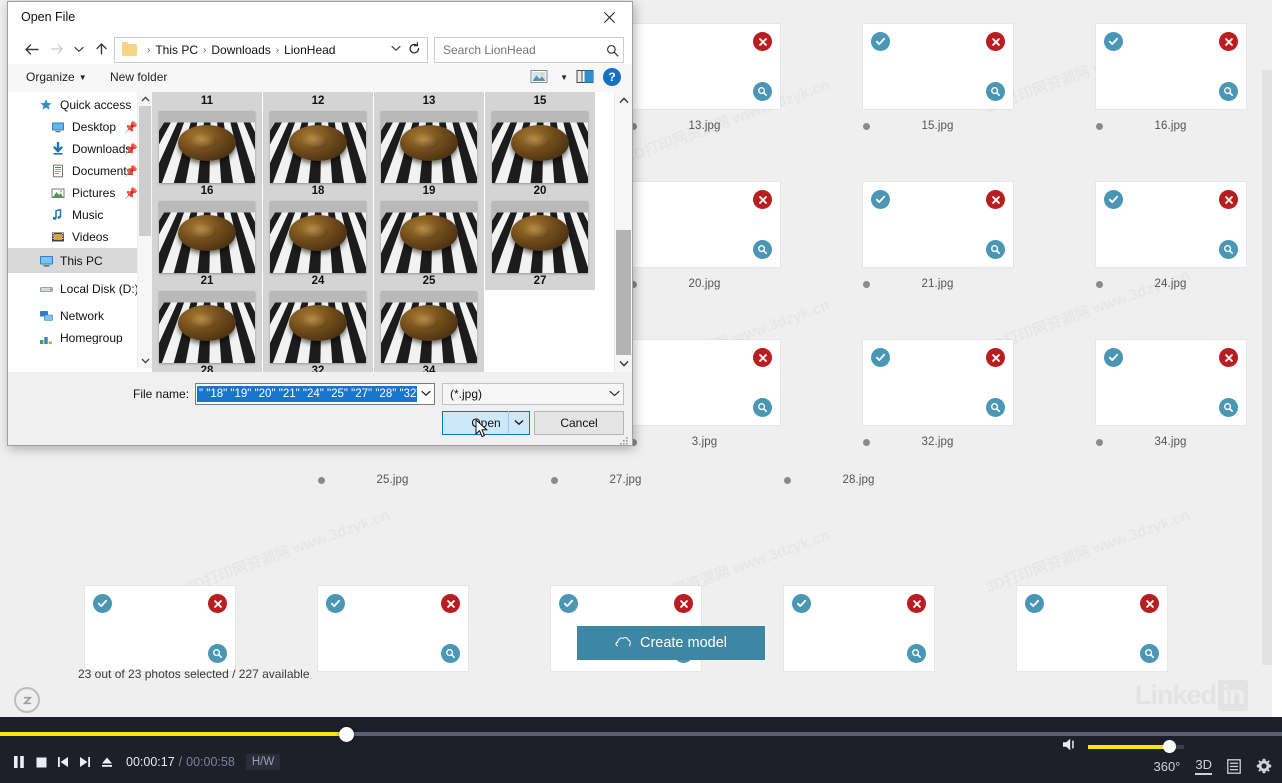 The height and width of the screenshot is (783, 1282). I want to click on view-options-icon, so click(539, 77).